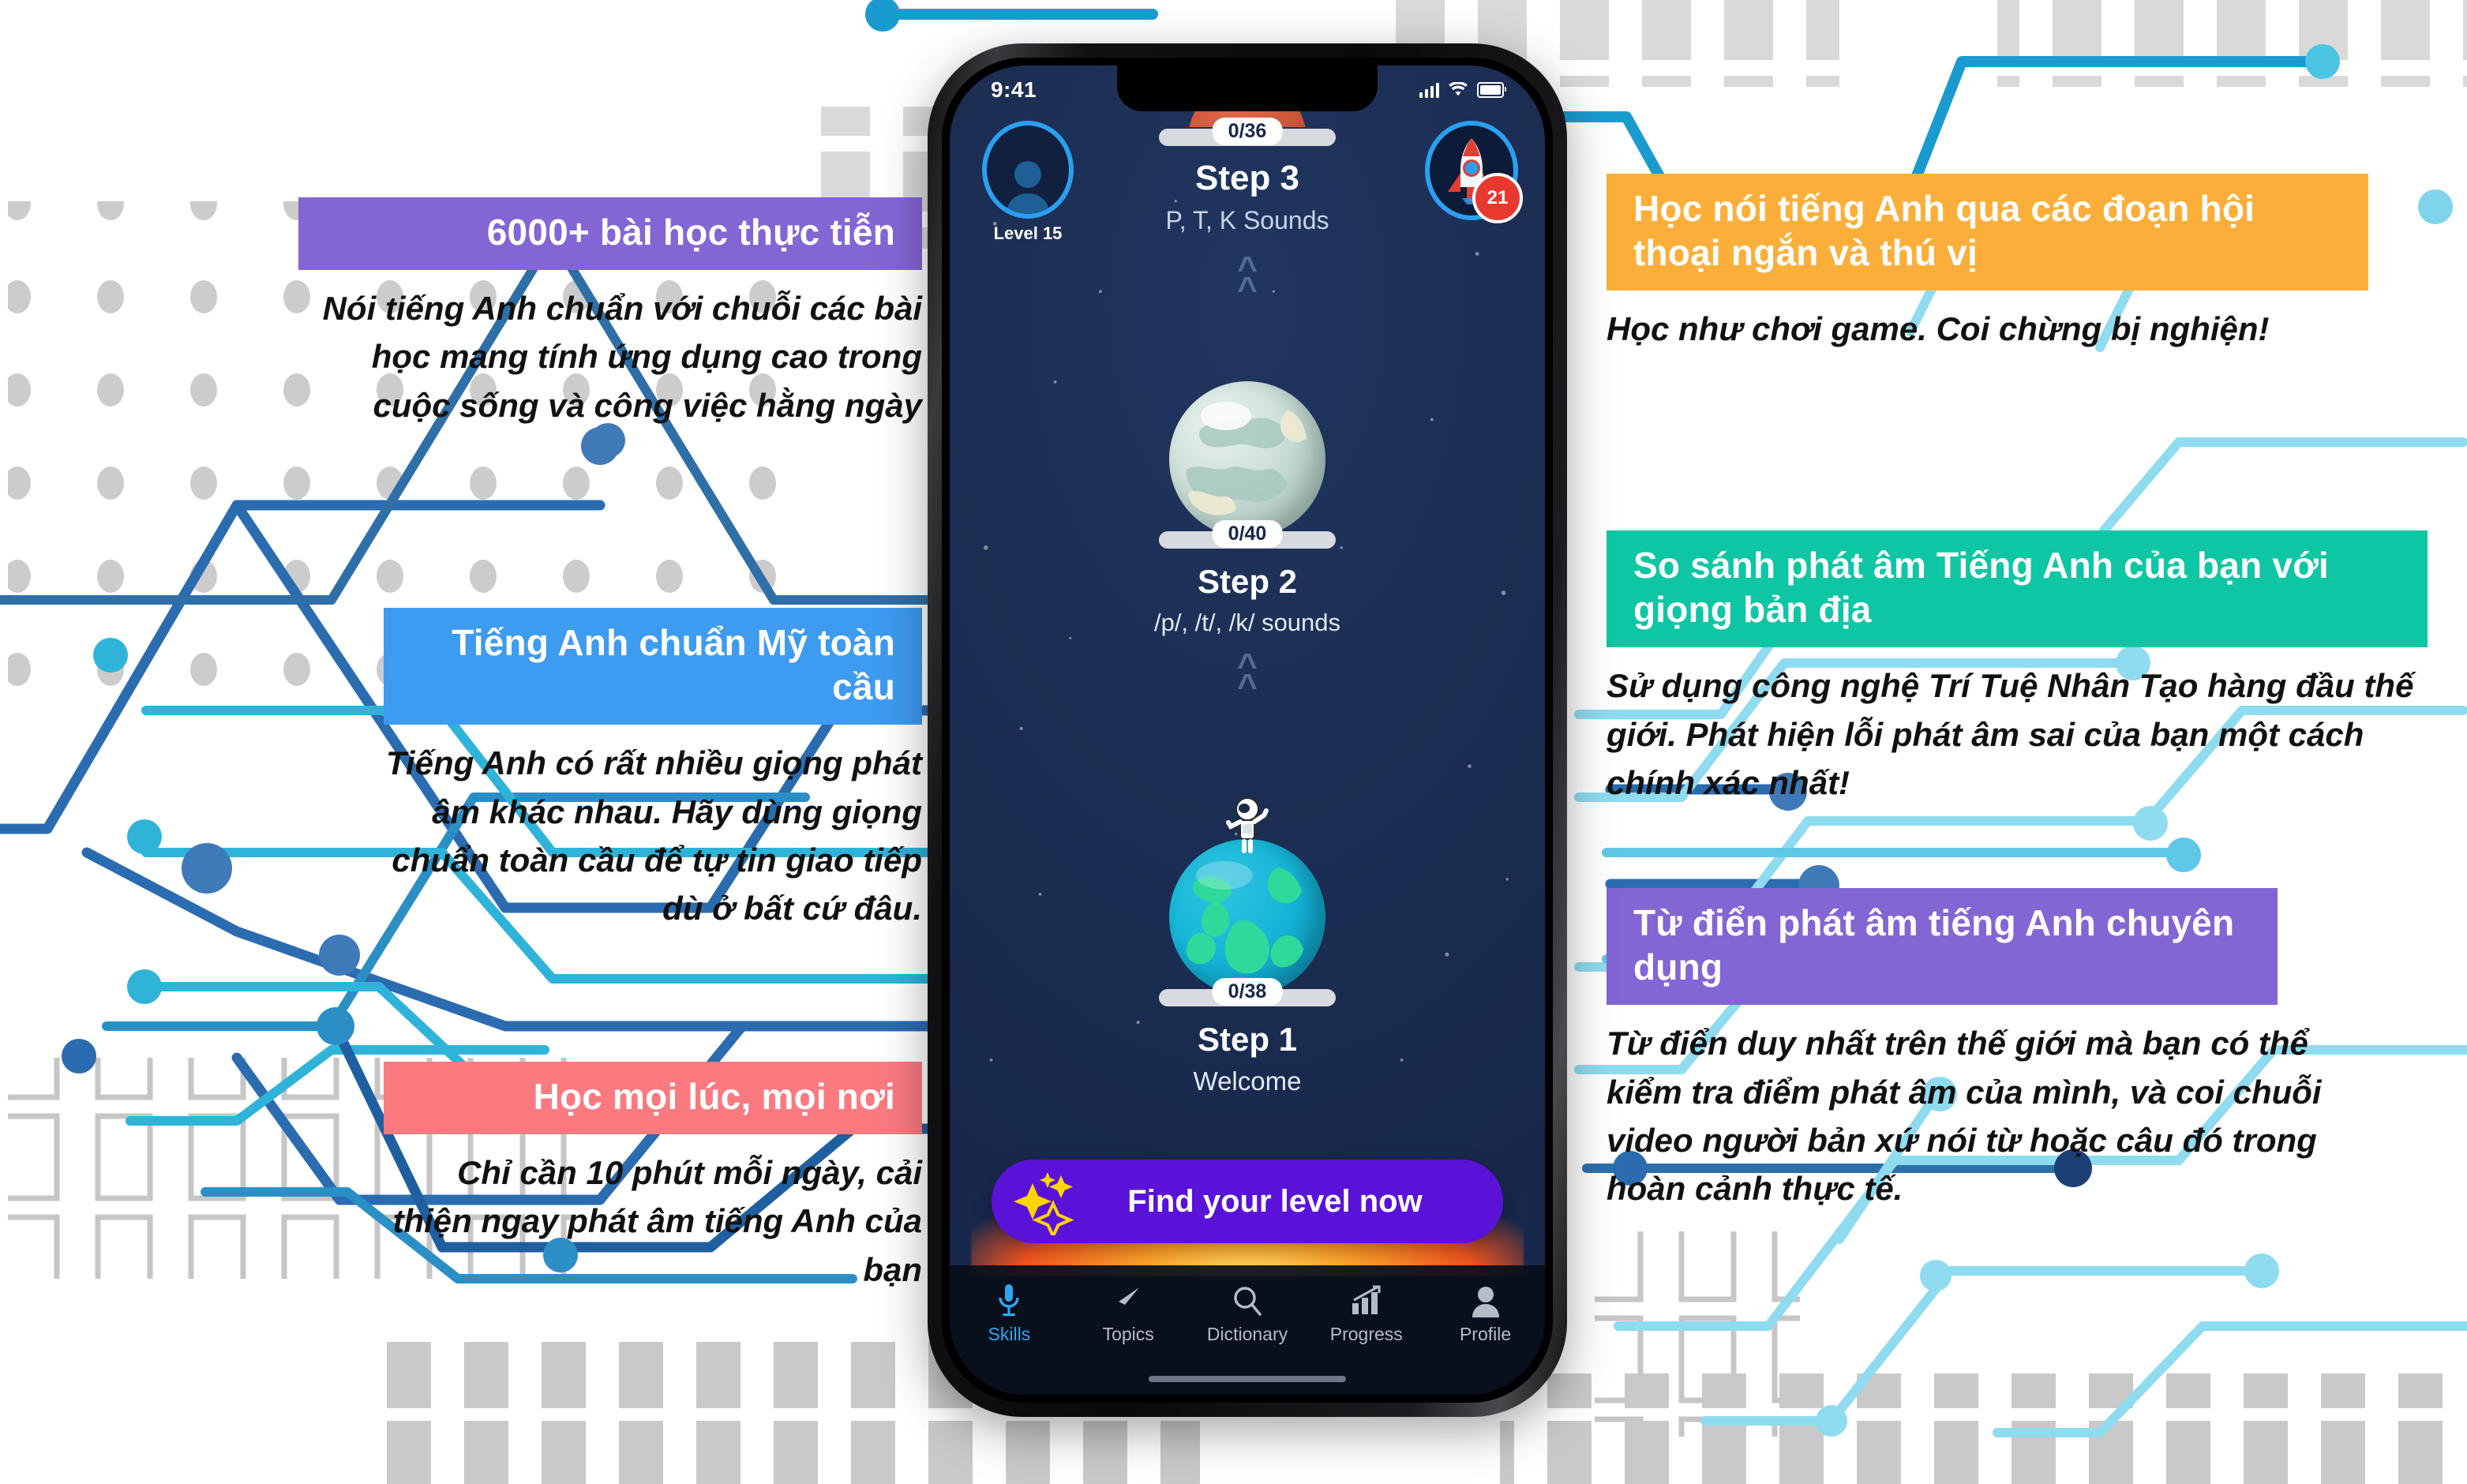 This screenshot has width=2467, height=1484. What do you see at coordinates (1247, 622) in the screenshot?
I see `step-2-subtitle: /p/, /t/, /k/ sounds` at bounding box center [1247, 622].